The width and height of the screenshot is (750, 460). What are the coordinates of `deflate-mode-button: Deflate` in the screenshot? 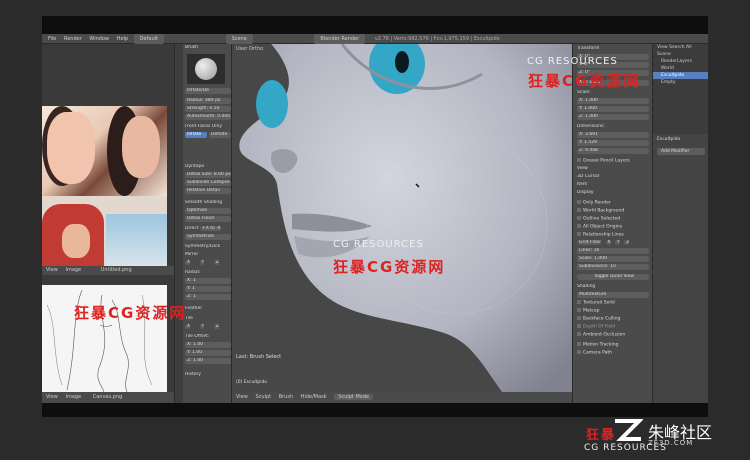 It's located at (220, 135).